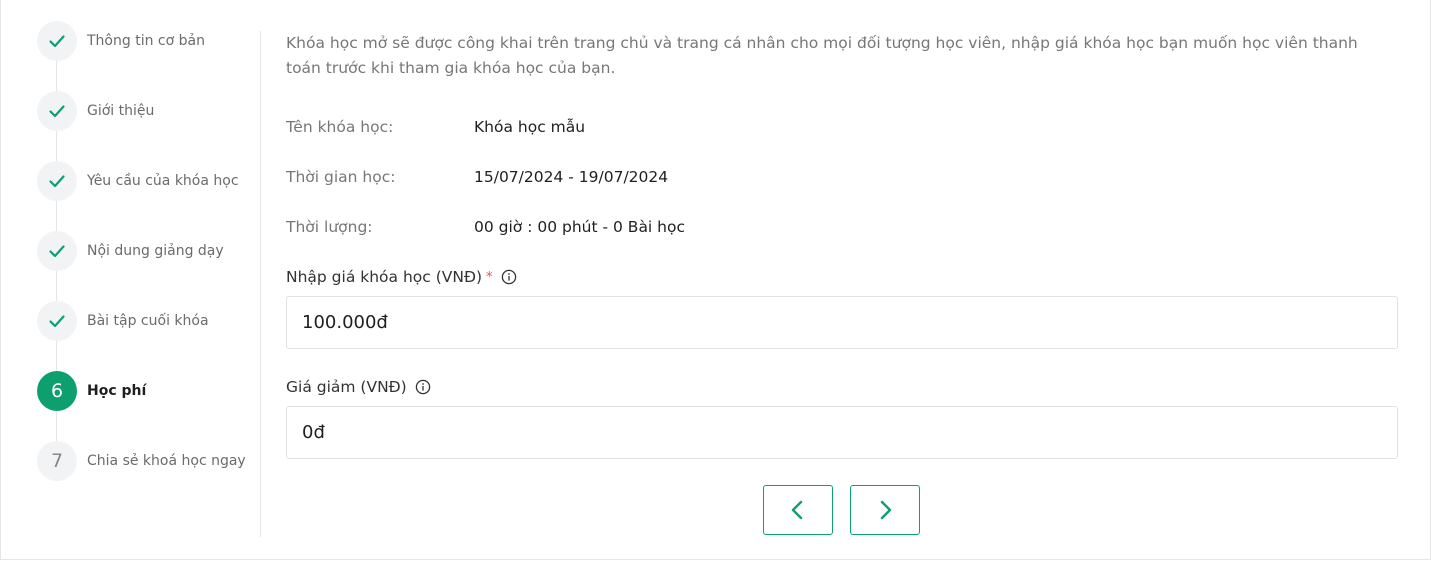 This screenshot has height=561, width=1431. What do you see at coordinates (117, 391) in the screenshot?
I see `step-label: Học phí` at bounding box center [117, 391].